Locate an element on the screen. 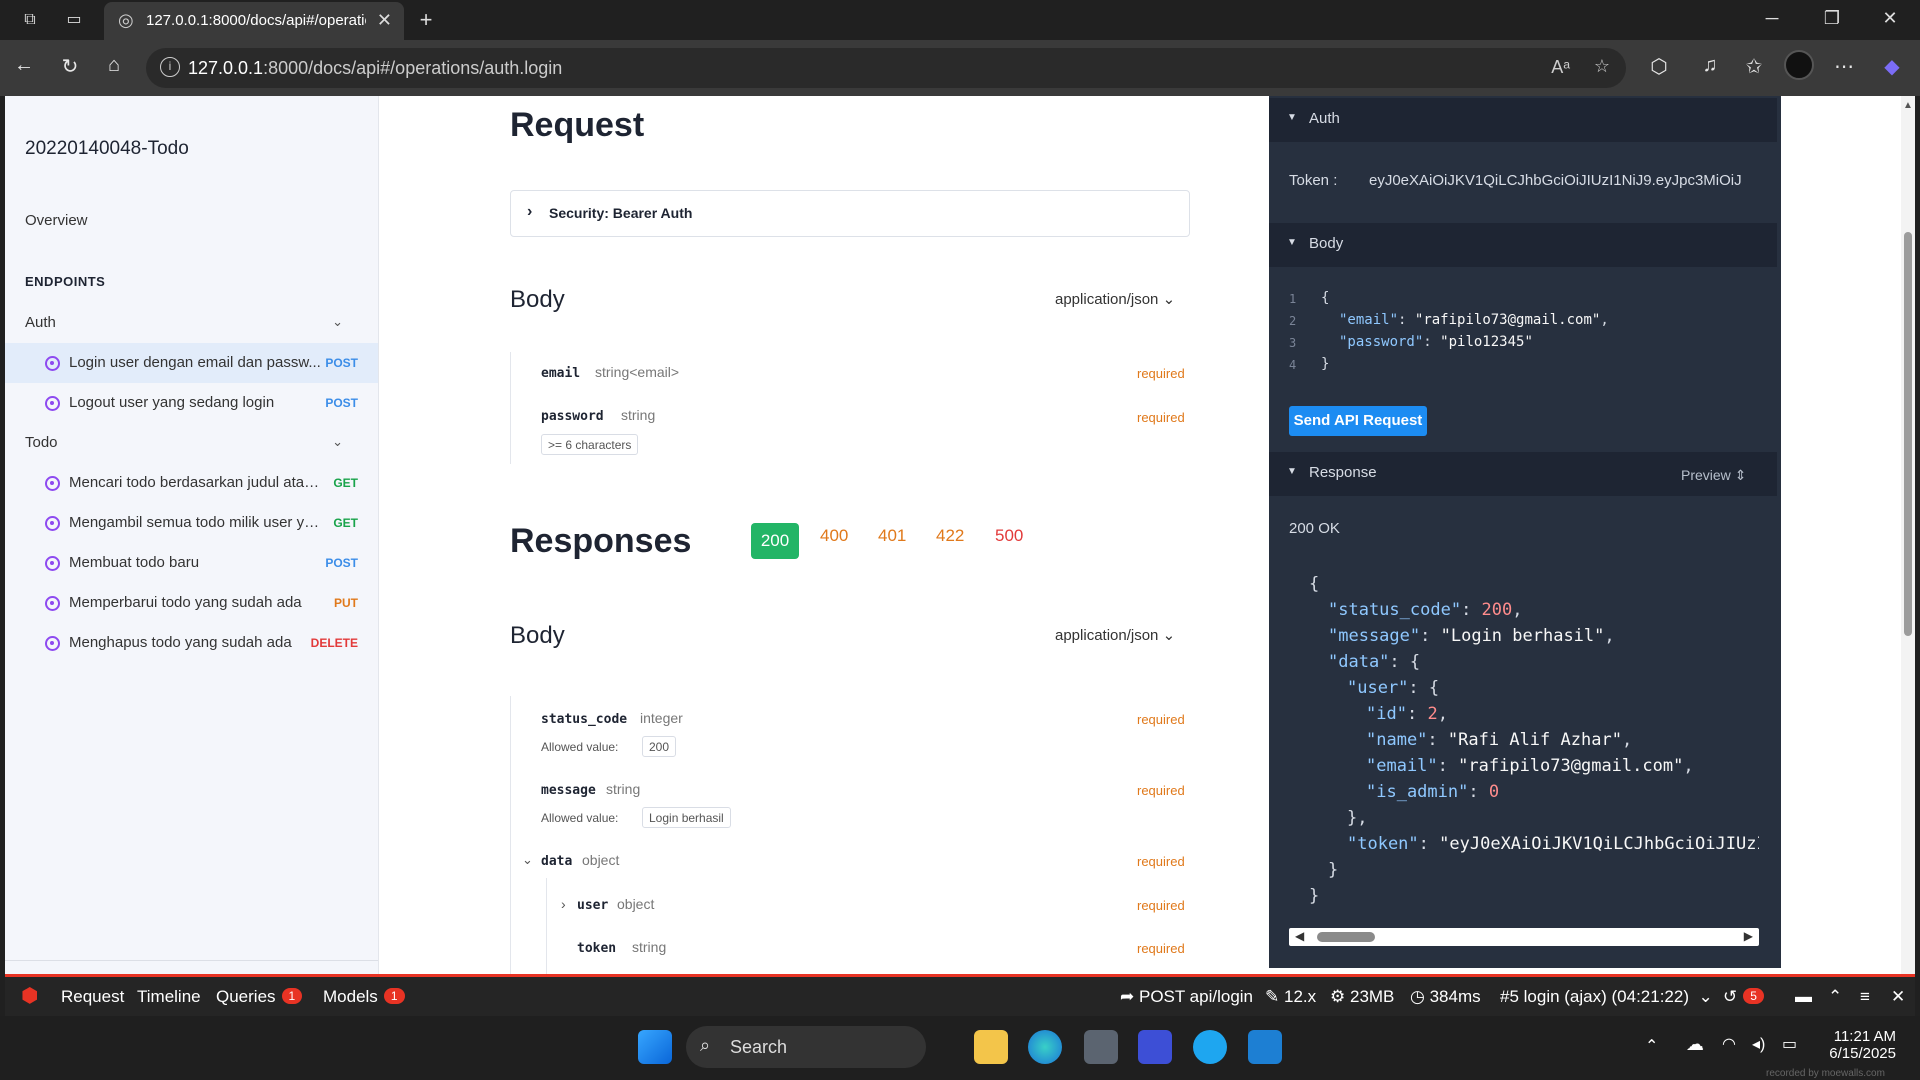 The width and height of the screenshot is (1920, 1080). workspaces-icon: ⧉ is located at coordinates (30, 20).